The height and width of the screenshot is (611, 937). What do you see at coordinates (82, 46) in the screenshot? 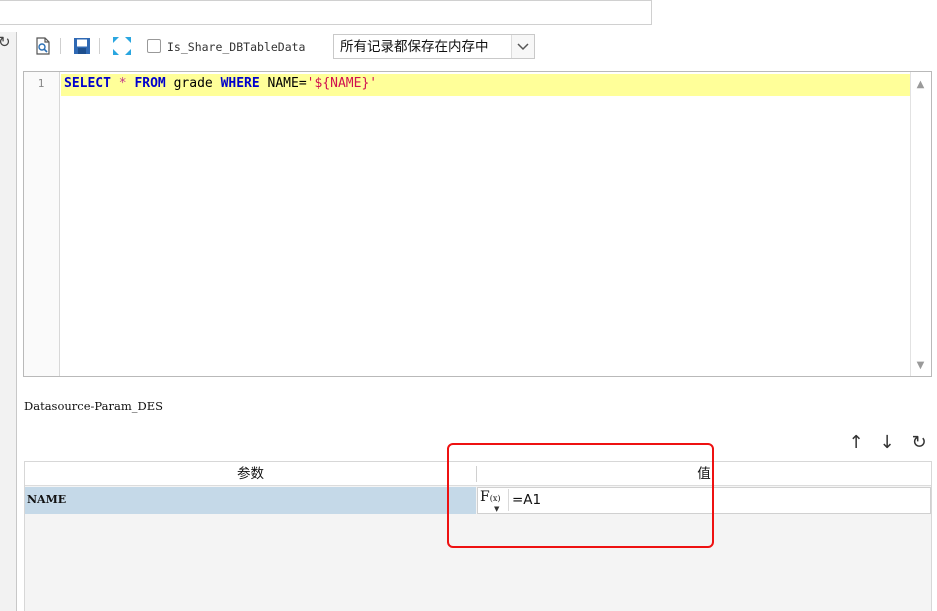
I see `save-icon` at bounding box center [82, 46].